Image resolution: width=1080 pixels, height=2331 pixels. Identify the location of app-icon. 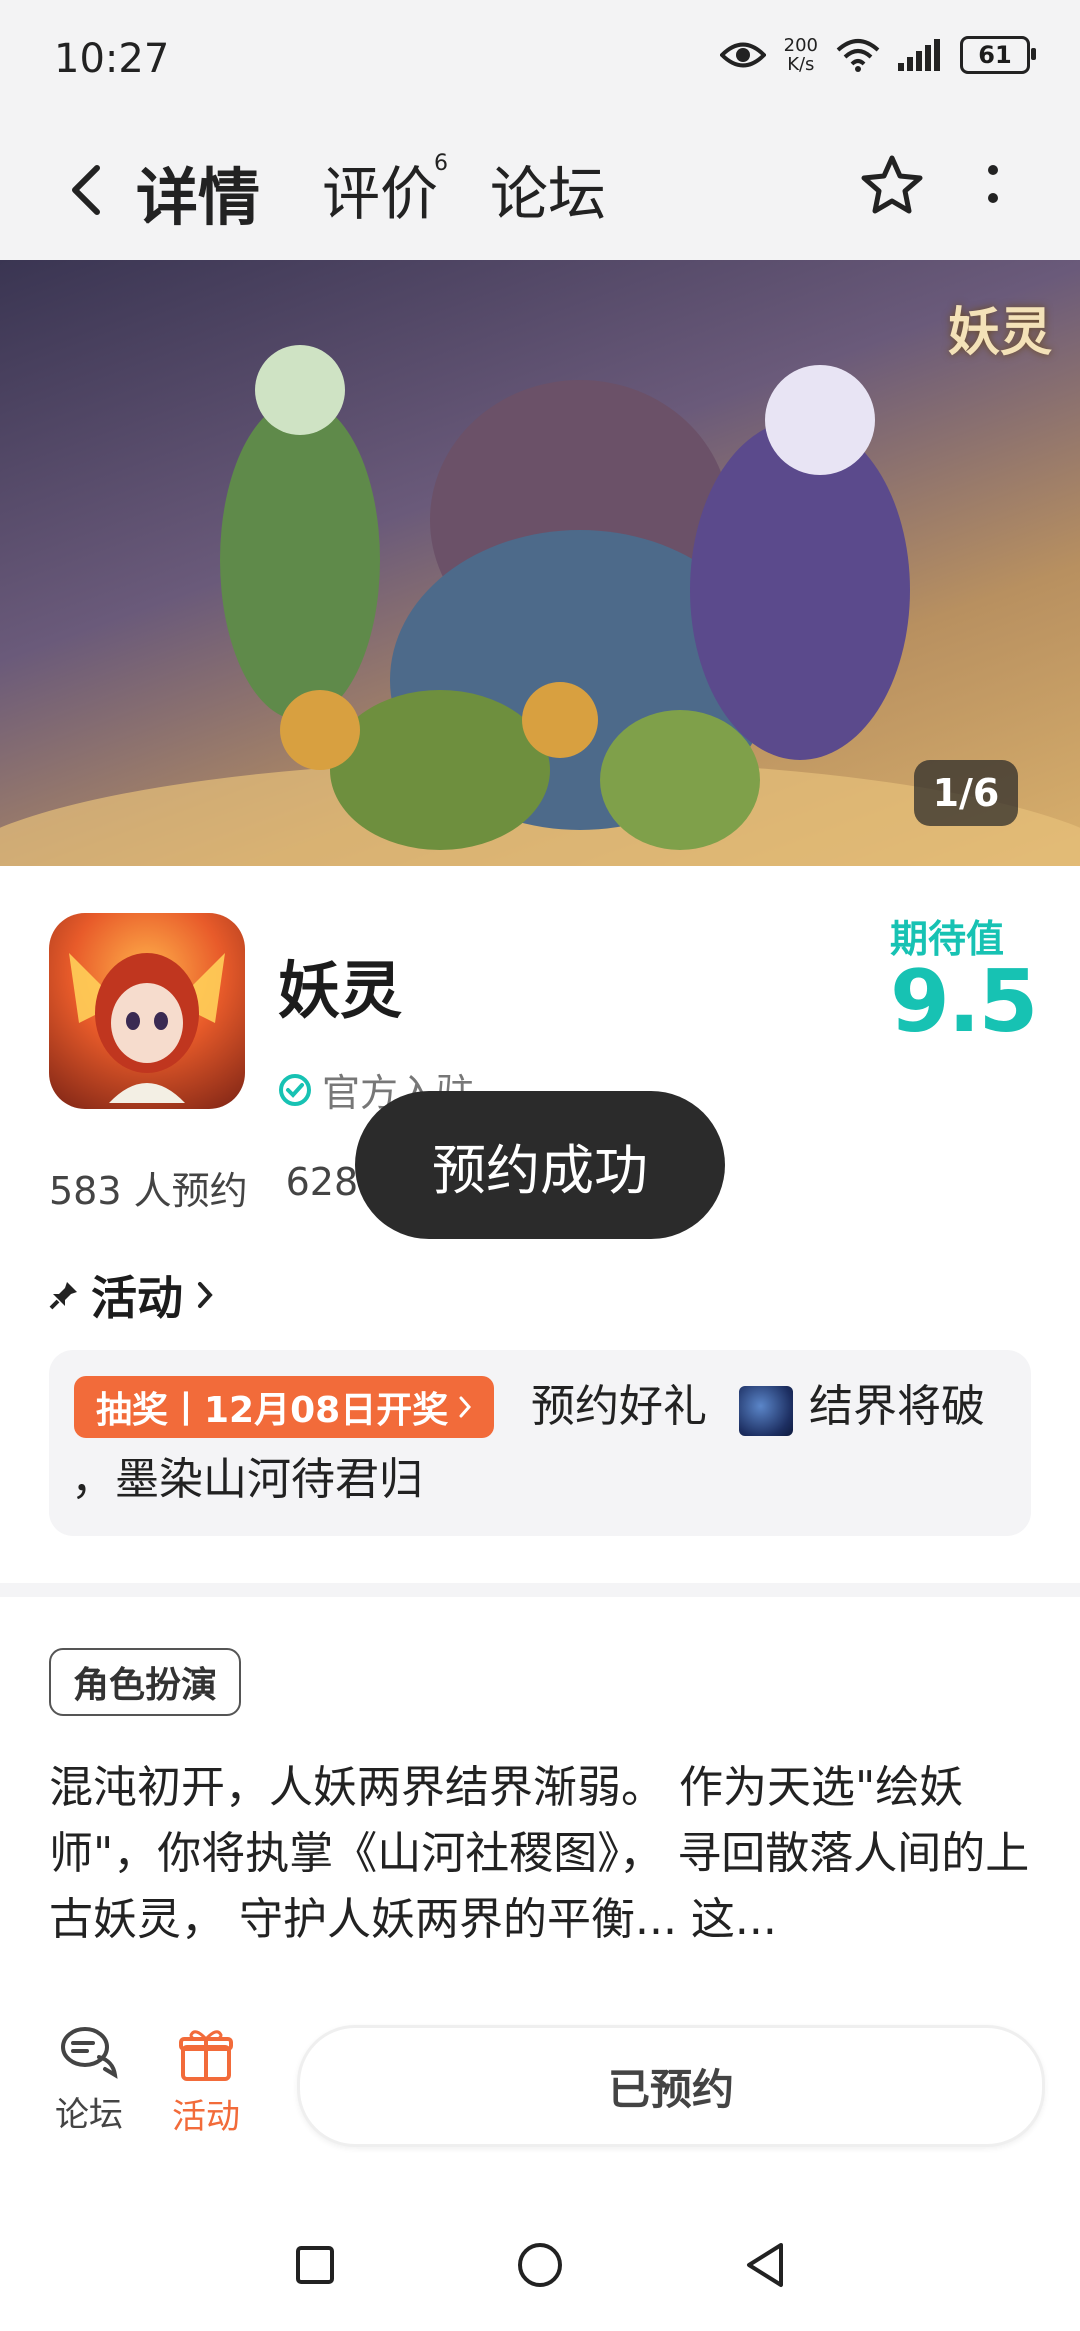
(147, 1011).